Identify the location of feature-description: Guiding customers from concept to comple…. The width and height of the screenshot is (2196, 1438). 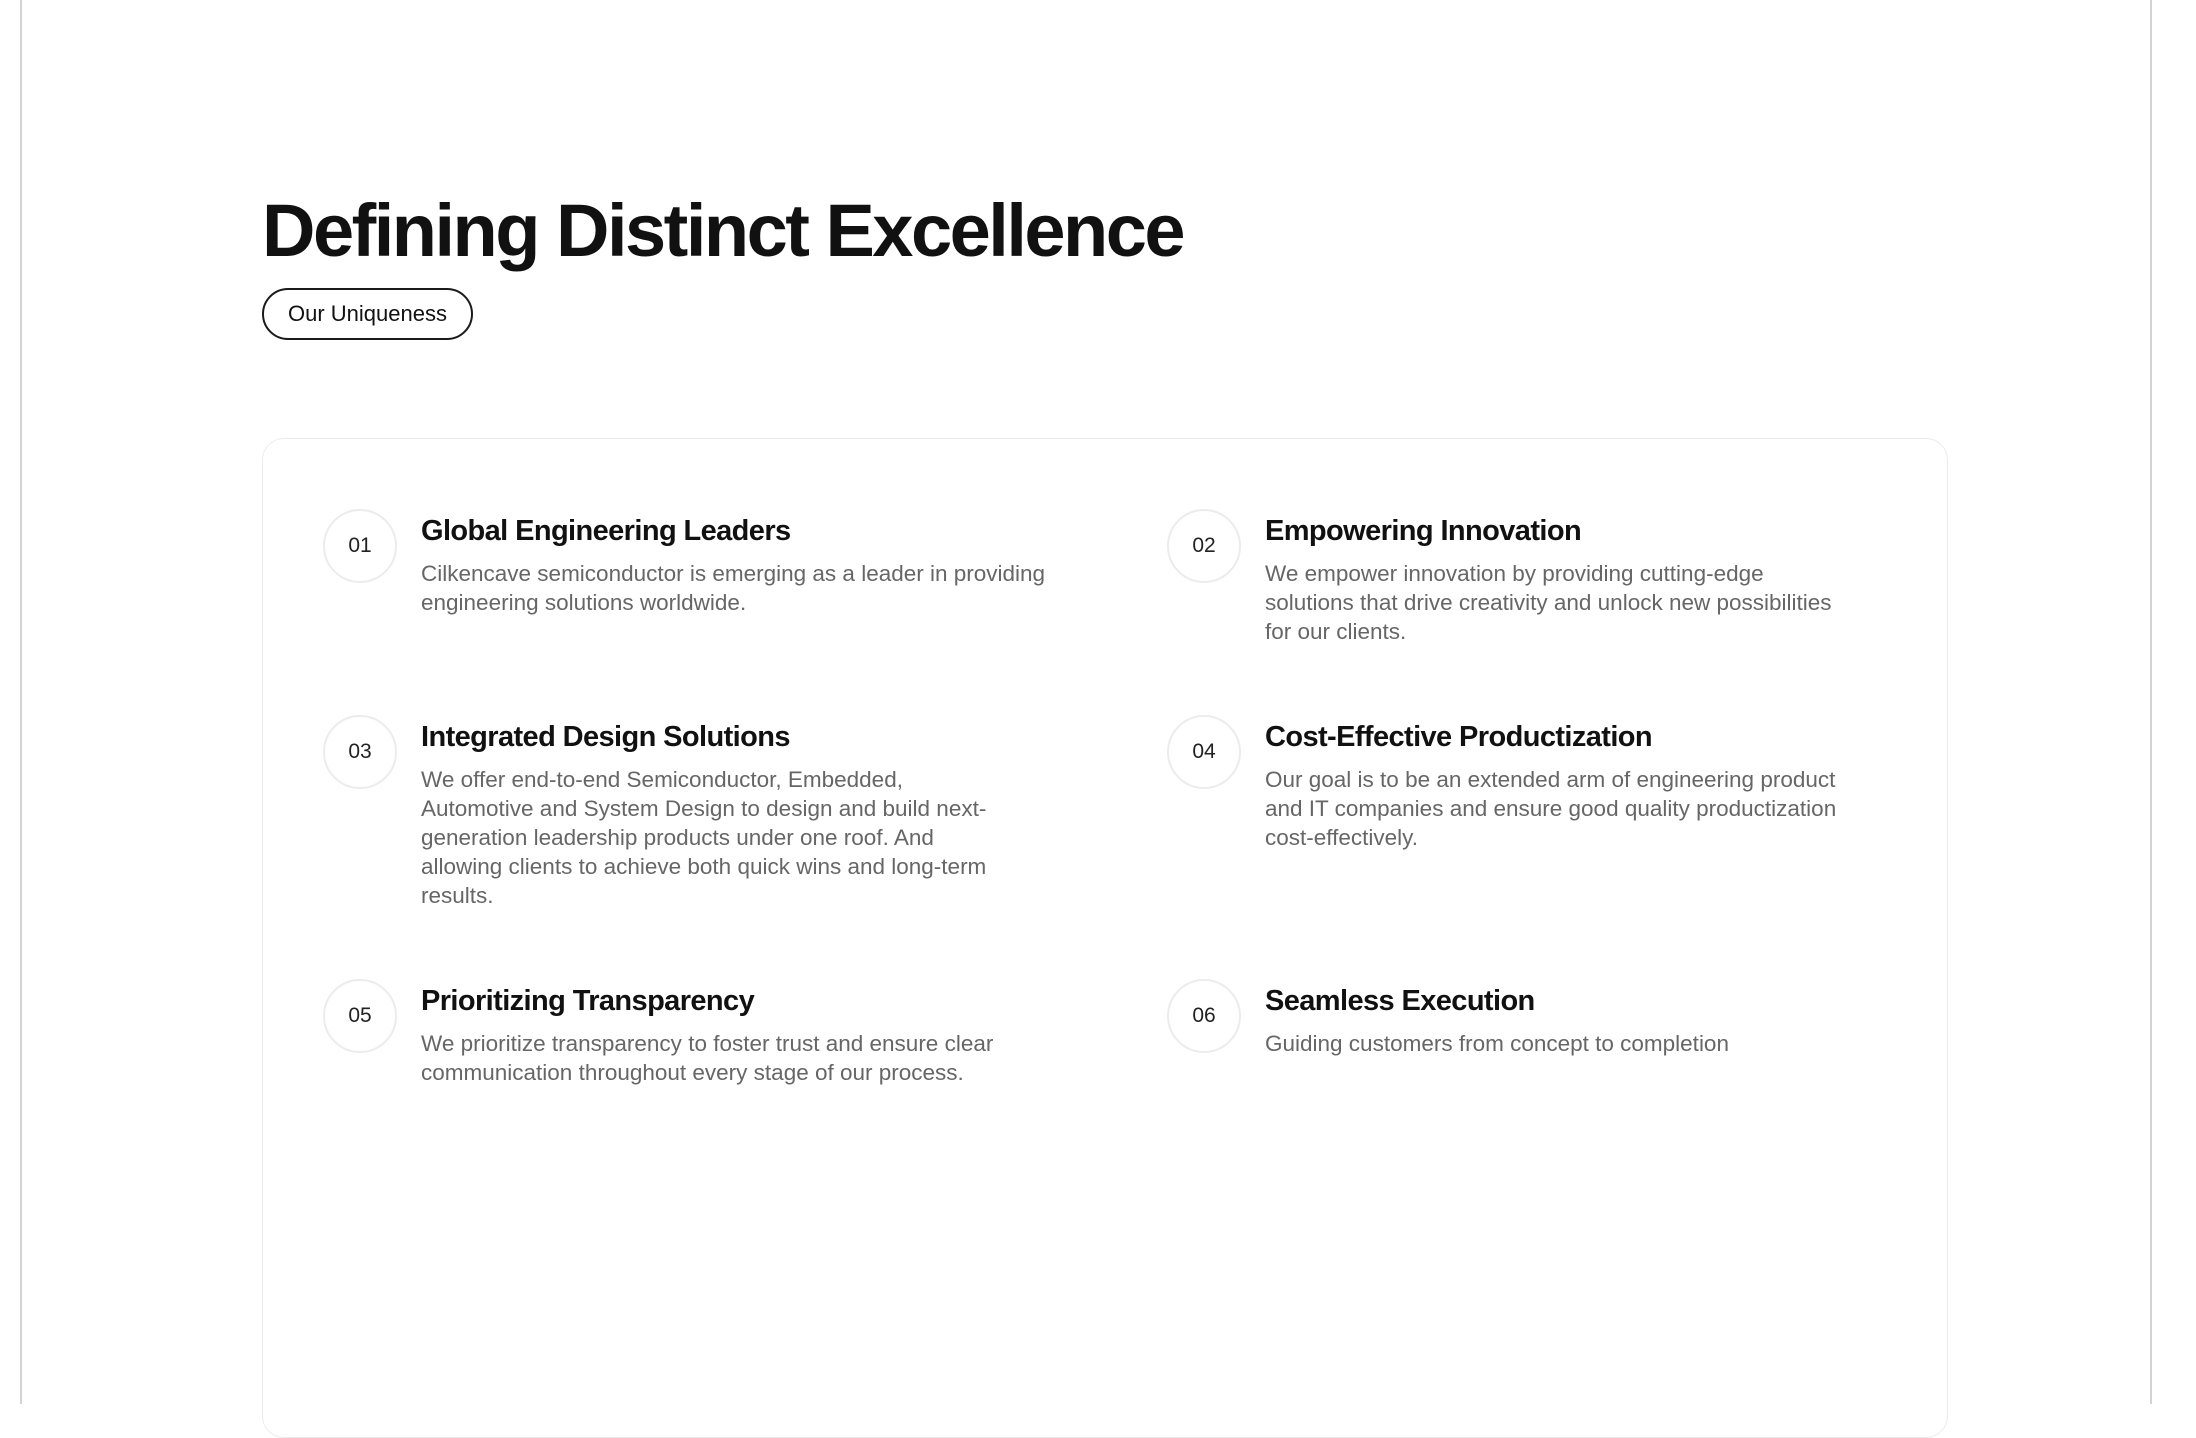
(1497, 1043).